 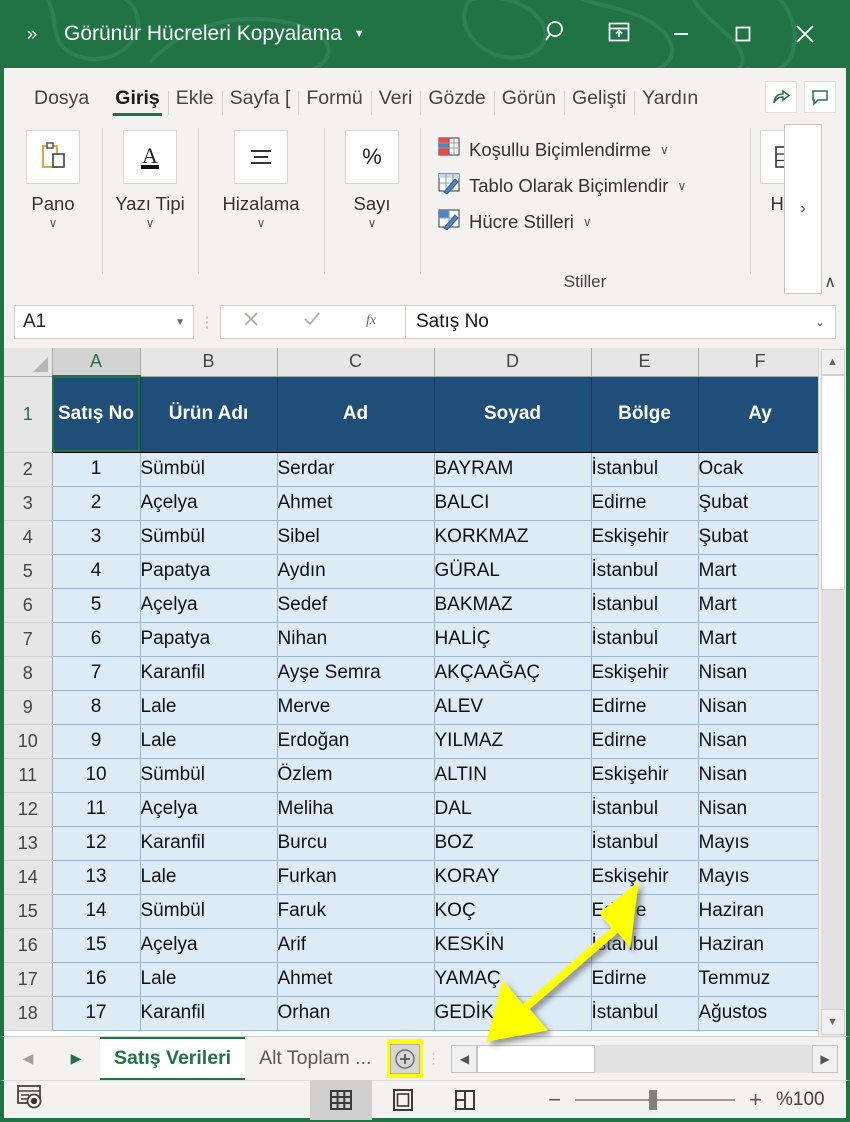 What do you see at coordinates (173, 1058) in the screenshot?
I see `sheet-tab-satis-verileri: Satış Verileri` at bounding box center [173, 1058].